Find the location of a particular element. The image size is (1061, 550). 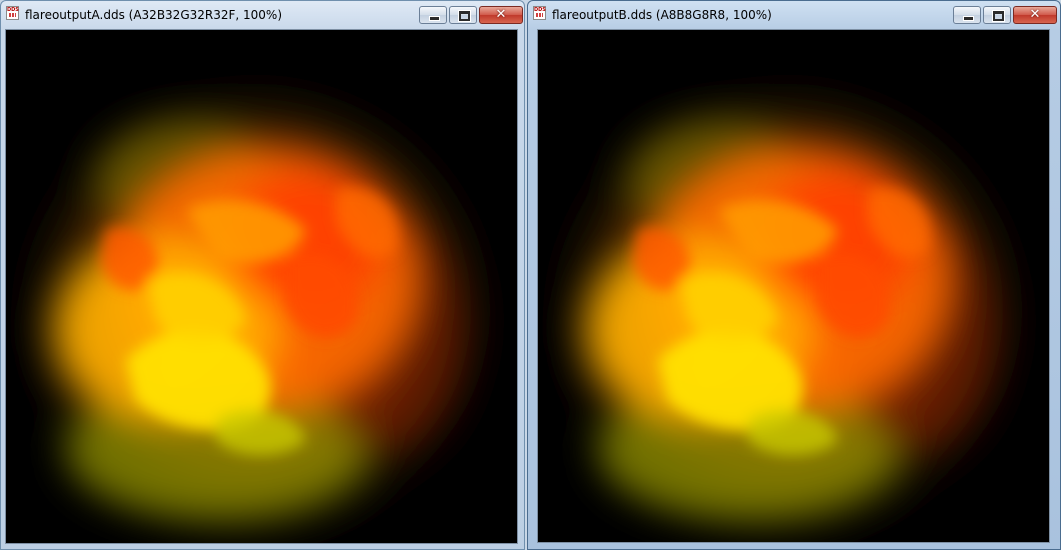

window-title: flareoutputA.dds (A32B32G32R32F, 100%) is located at coordinates (154, 15).